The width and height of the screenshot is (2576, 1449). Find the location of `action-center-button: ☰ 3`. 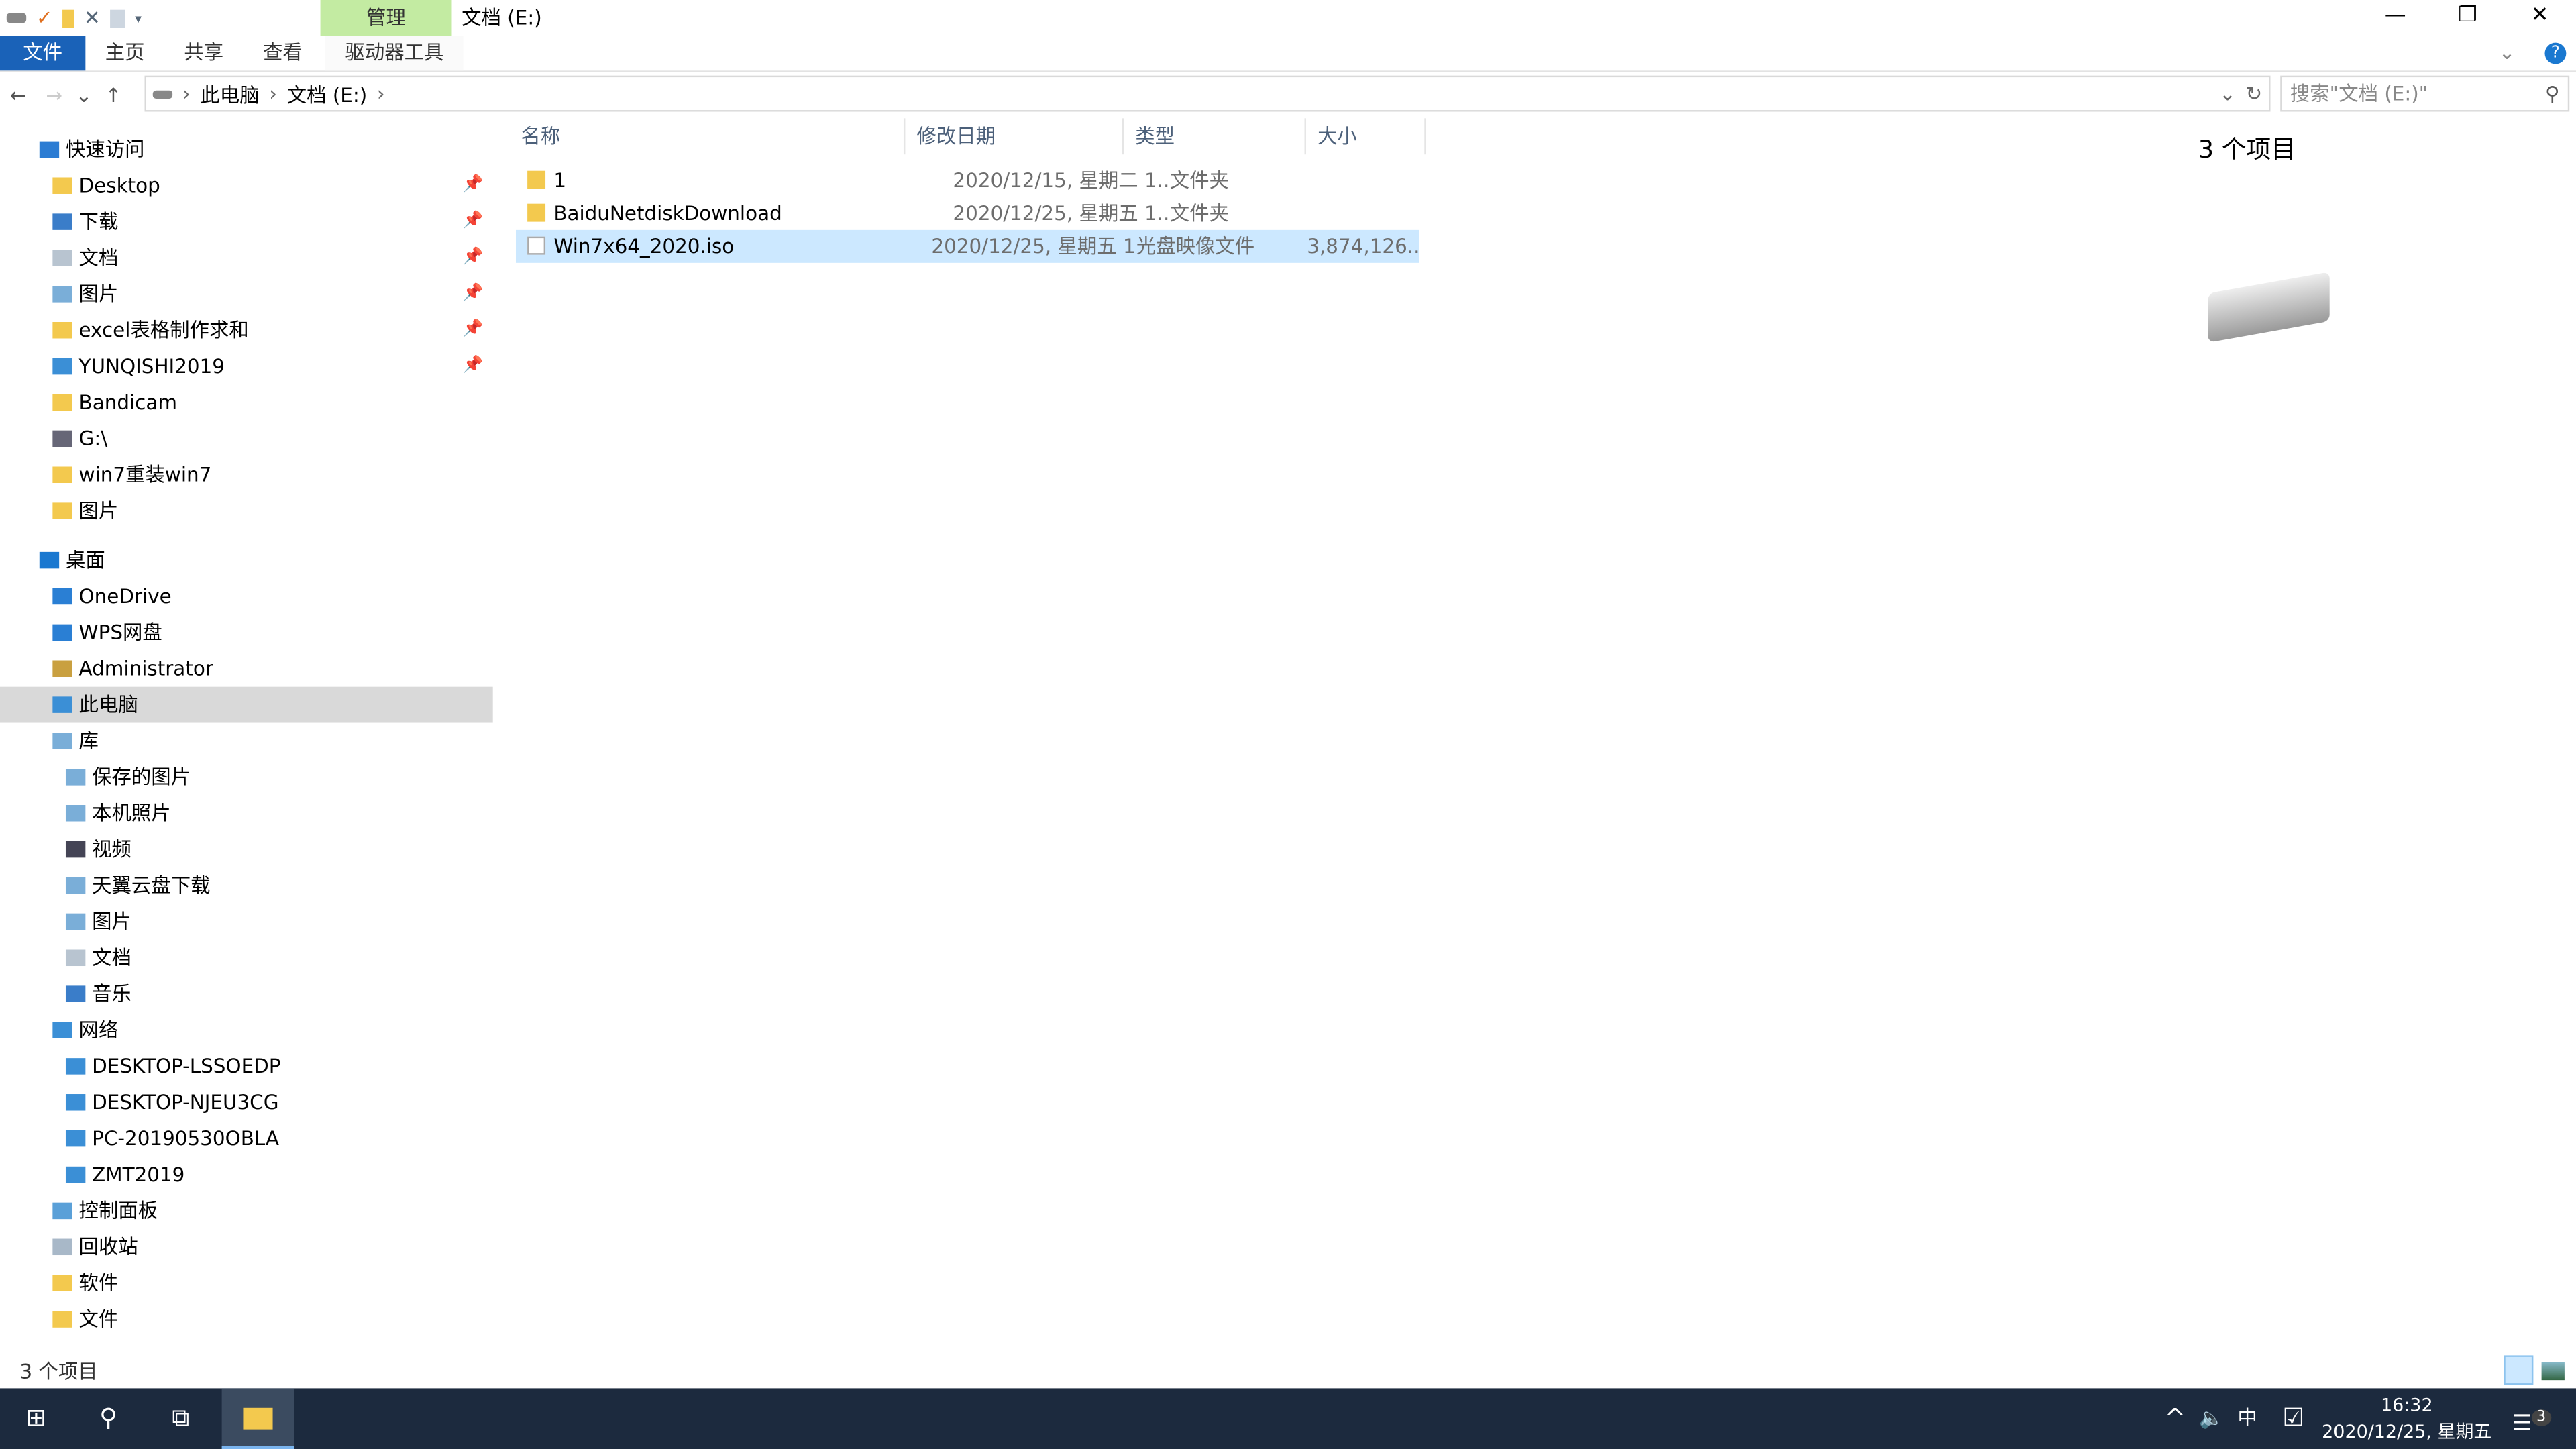

action-center-button: ☰ 3 is located at coordinates (2531, 1418).